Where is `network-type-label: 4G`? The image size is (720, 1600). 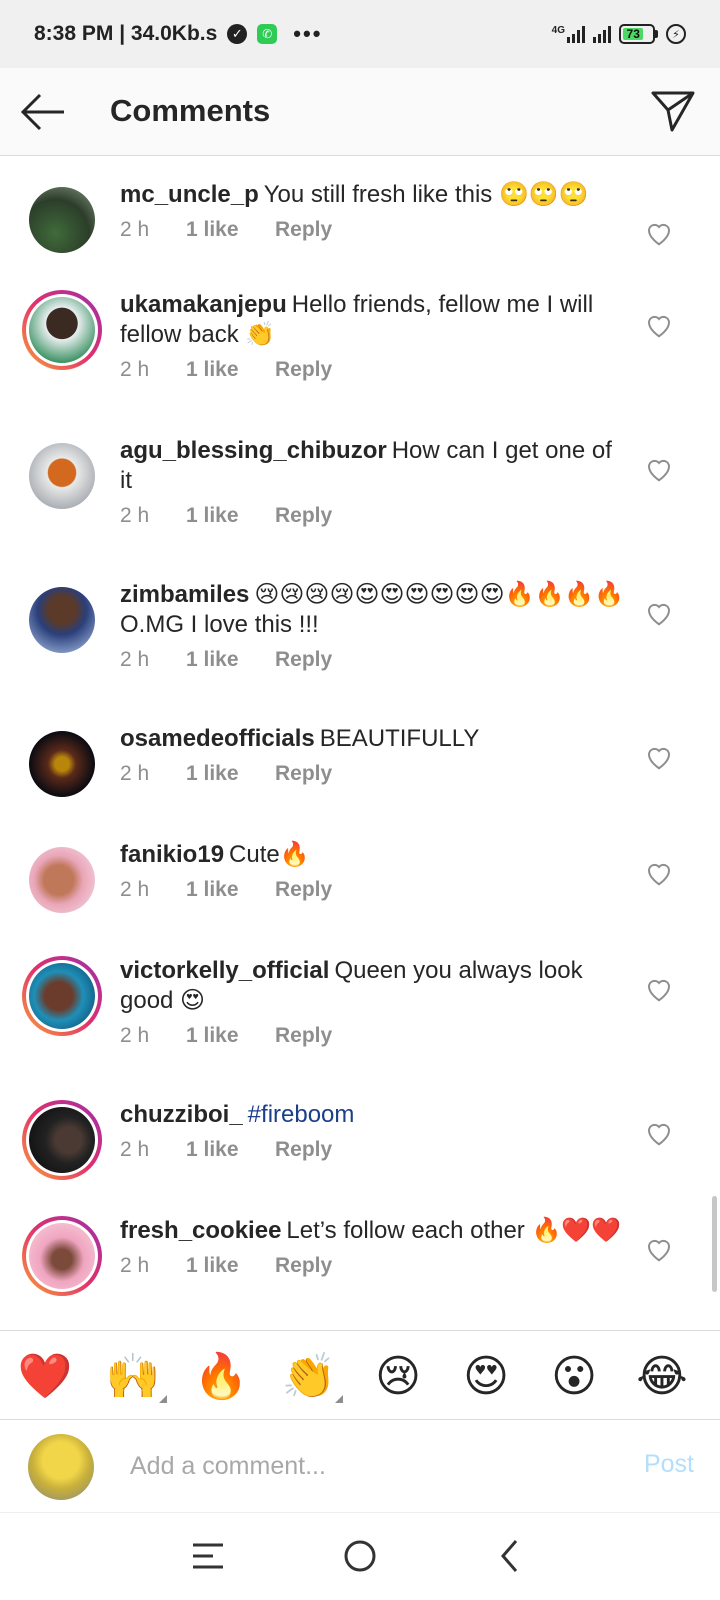 network-type-label: 4G is located at coordinates (558, 30).